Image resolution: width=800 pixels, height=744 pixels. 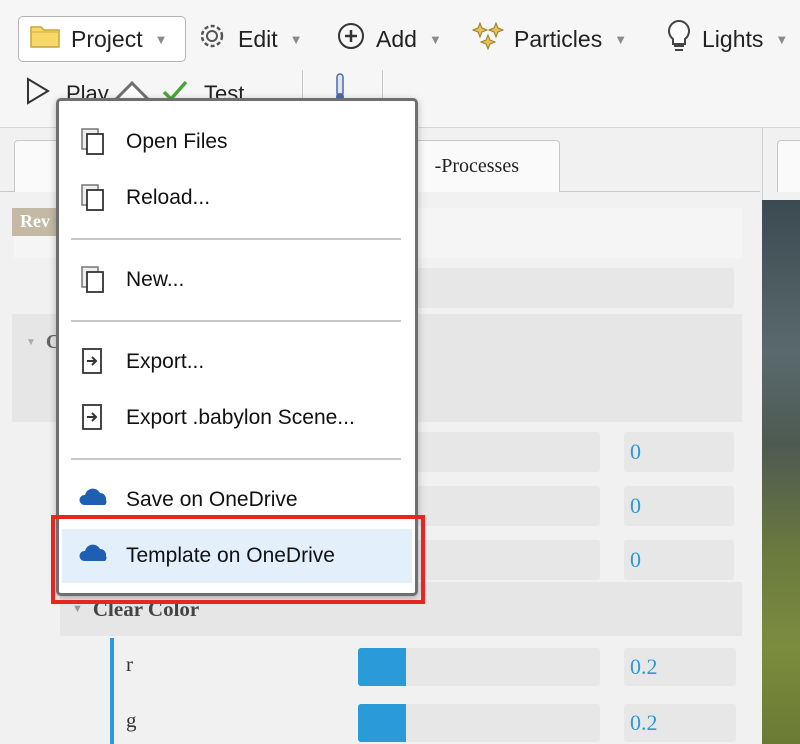 I want to click on menu-item-label: Save on OneDrive, so click(x=212, y=499).